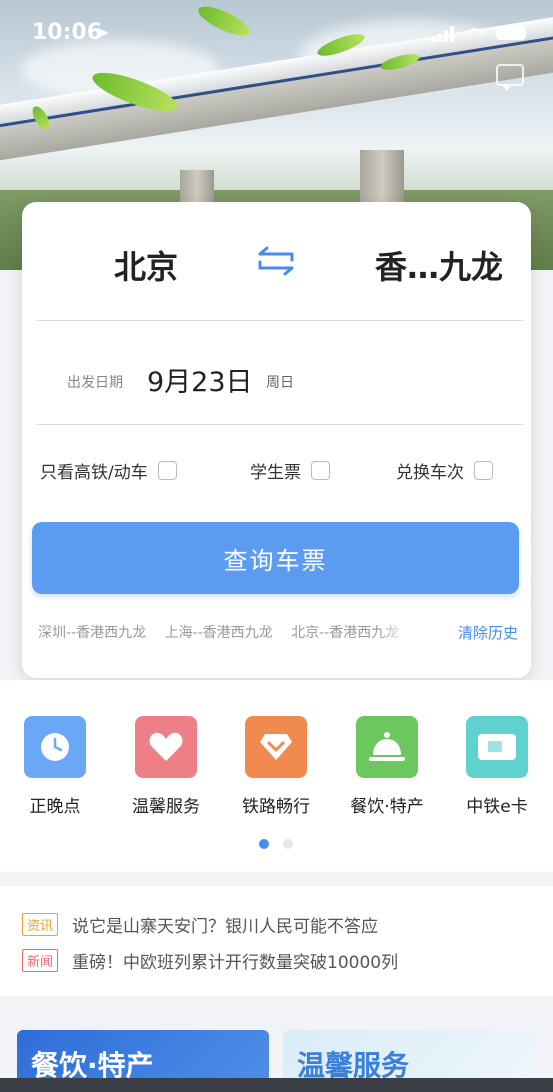 The height and width of the screenshot is (1092, 553). Describe the element at coordinates (40, 924) in the screenshot. I see `news-tag: 资讯` at that location.